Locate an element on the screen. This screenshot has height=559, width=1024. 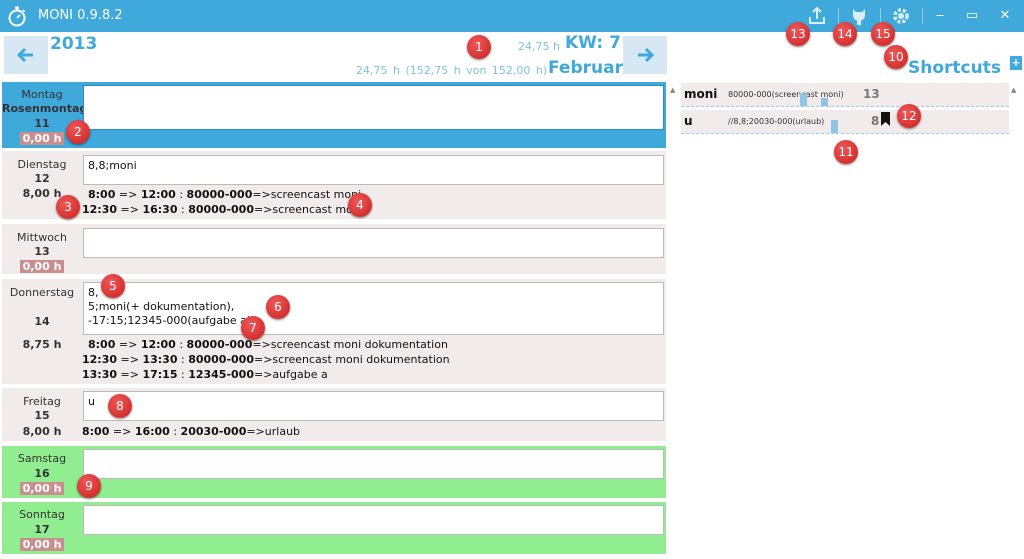
day-name: Dienstag is located at coordinates (42, 164).